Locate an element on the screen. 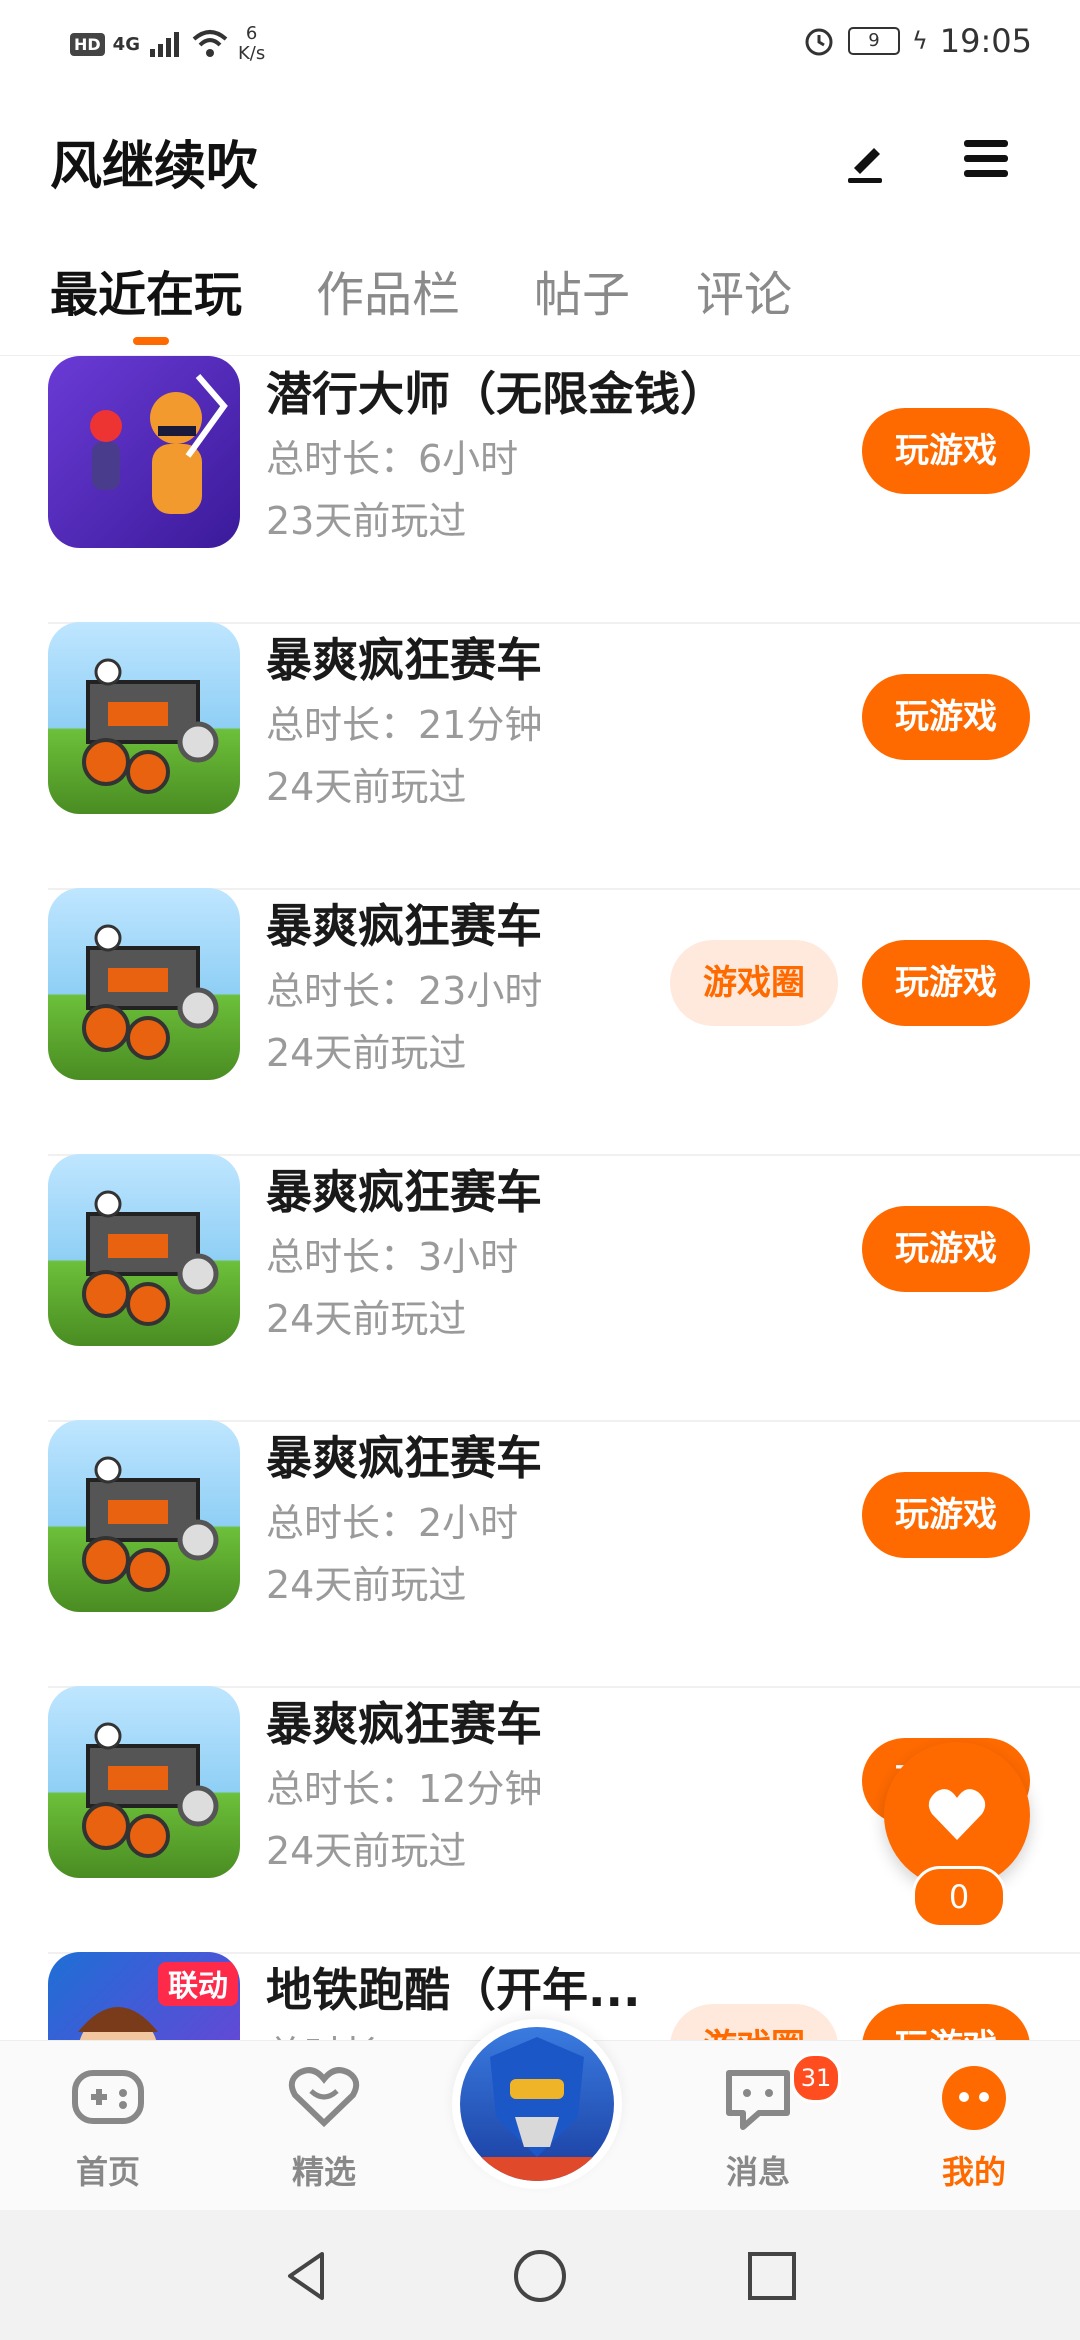 The height and width of the screenshot is (2340, 1080). net-speed-unit: K/s is located at coordinates (251, 53).